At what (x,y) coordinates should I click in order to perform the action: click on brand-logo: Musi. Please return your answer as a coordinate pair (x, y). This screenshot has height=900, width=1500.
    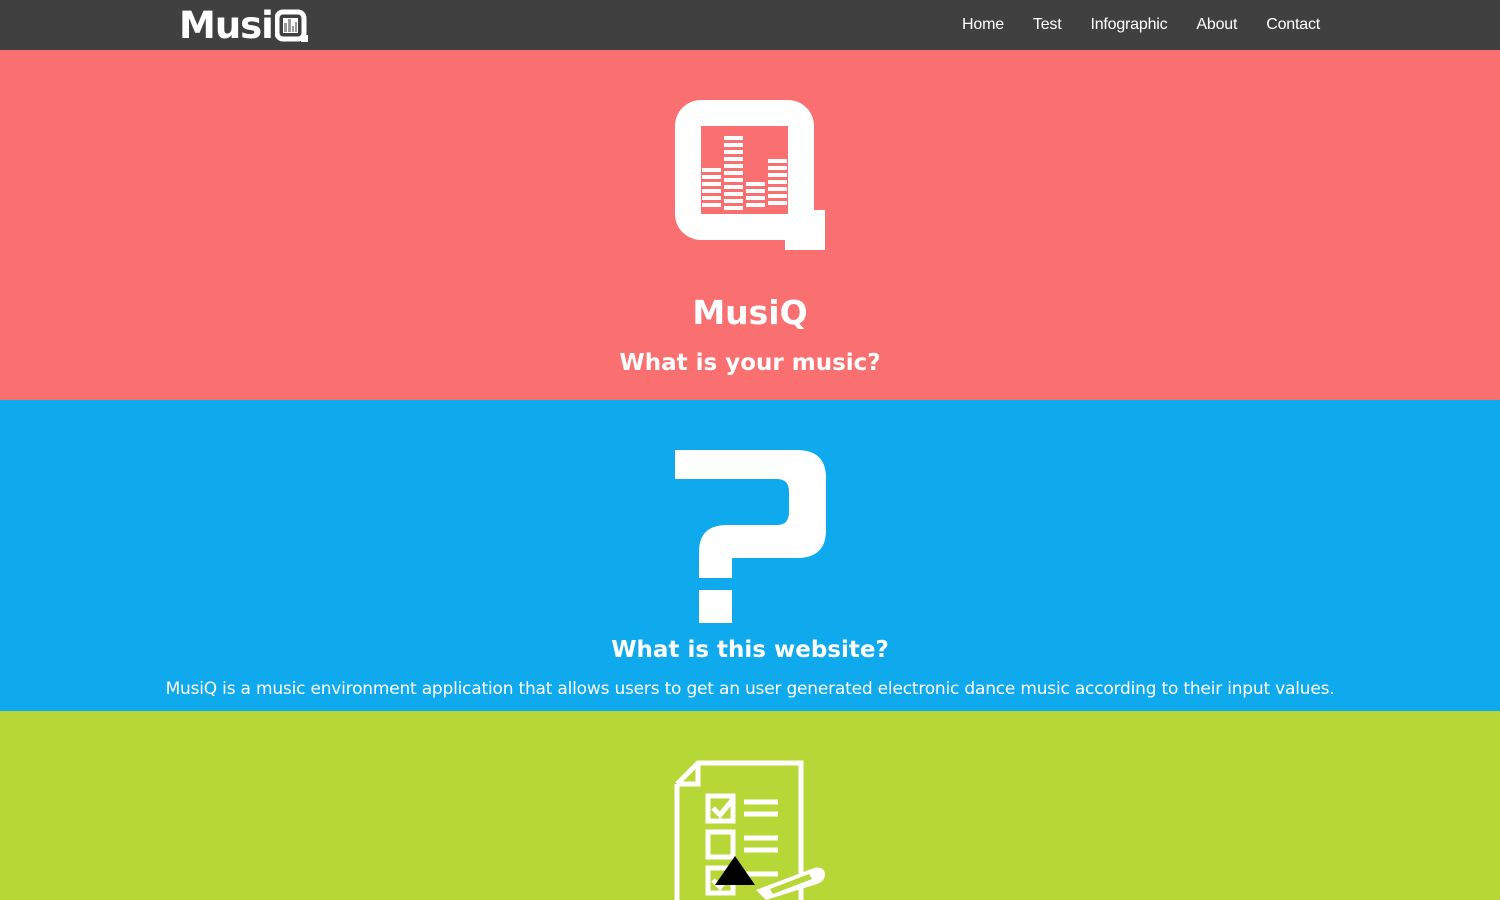
    Looking at the image, I should click on (244, 26).